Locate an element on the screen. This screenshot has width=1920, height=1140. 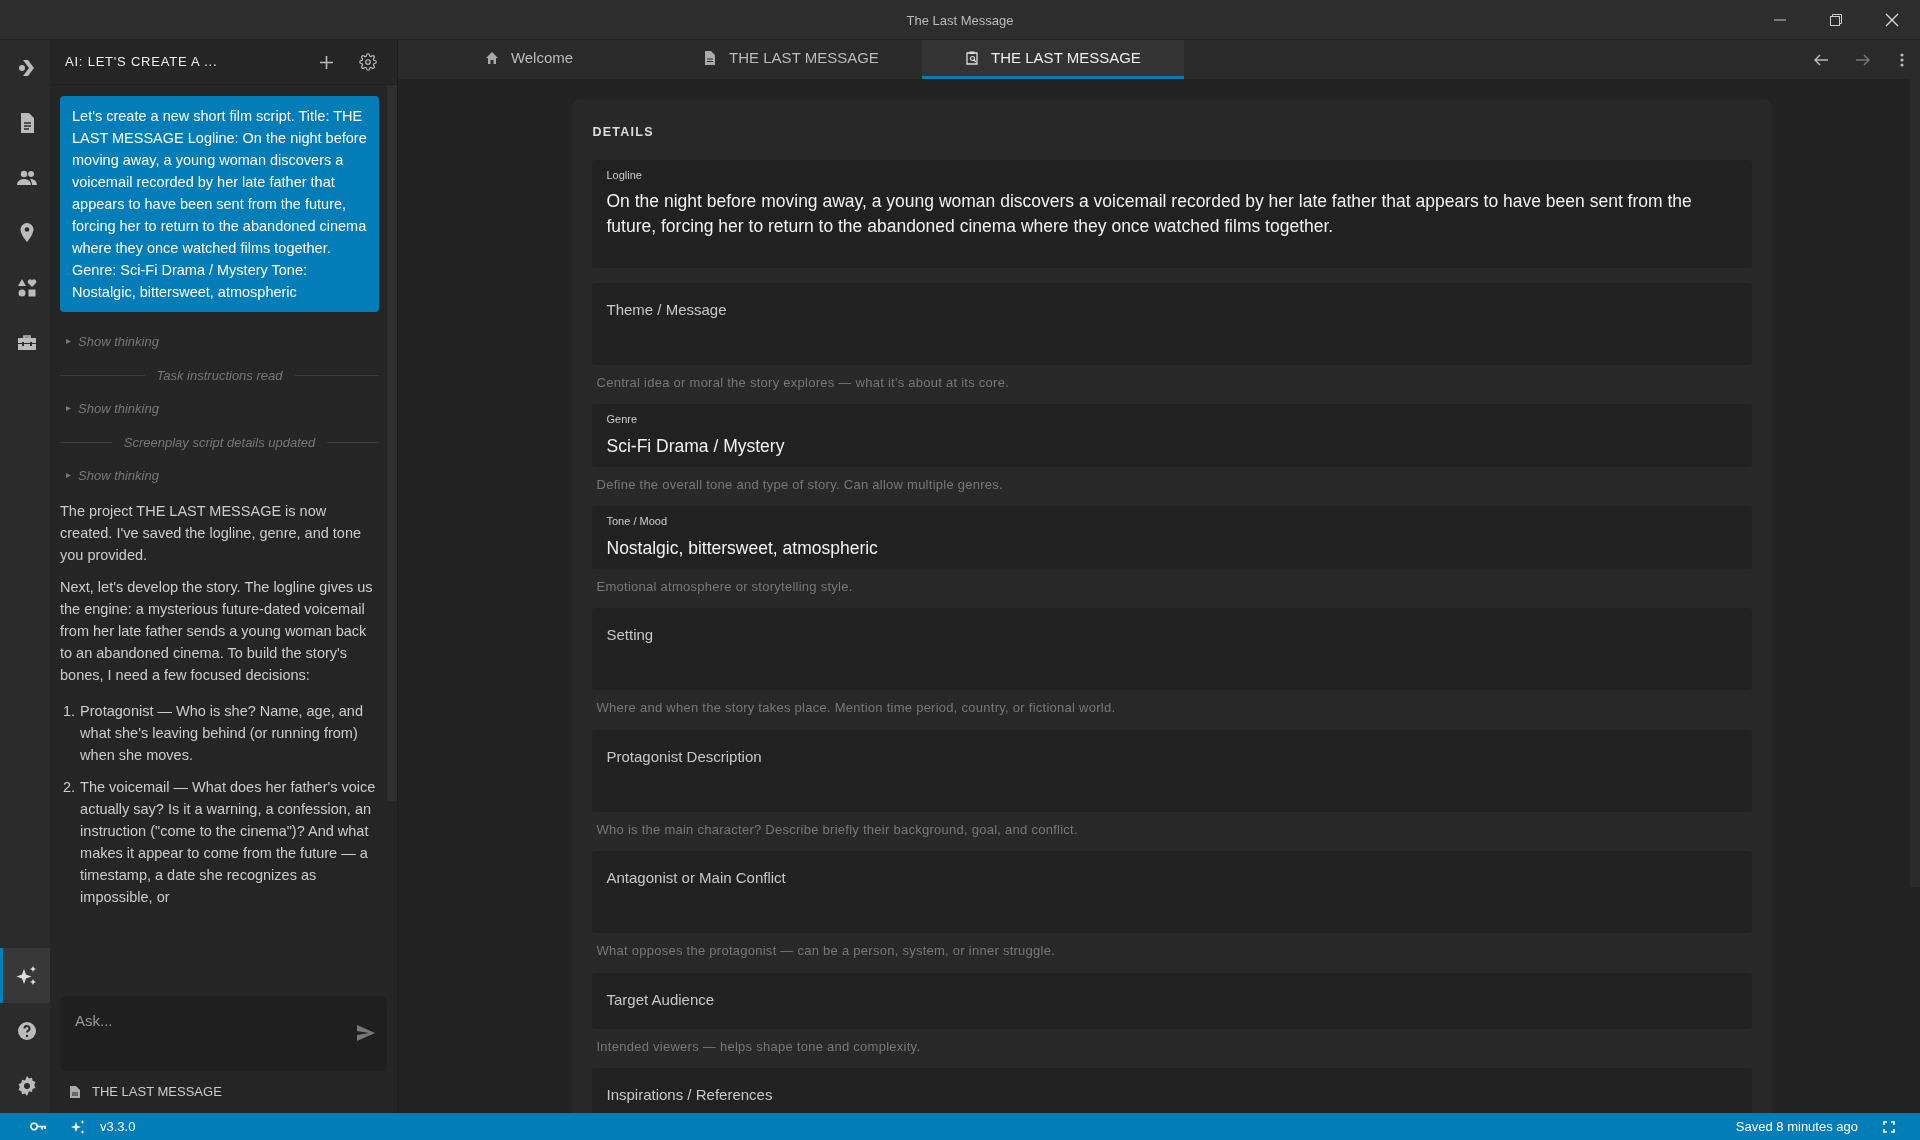
close-icon is located at coordinates (1892, 20).